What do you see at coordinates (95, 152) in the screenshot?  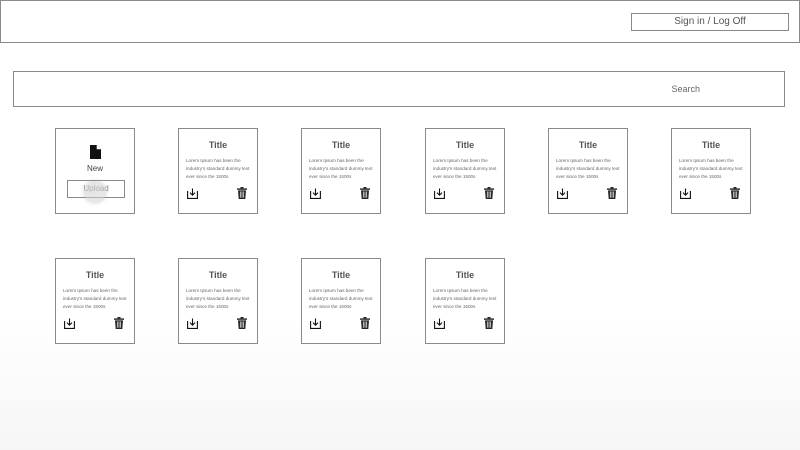 I see `file-icon` at bounding box center [95, 152].